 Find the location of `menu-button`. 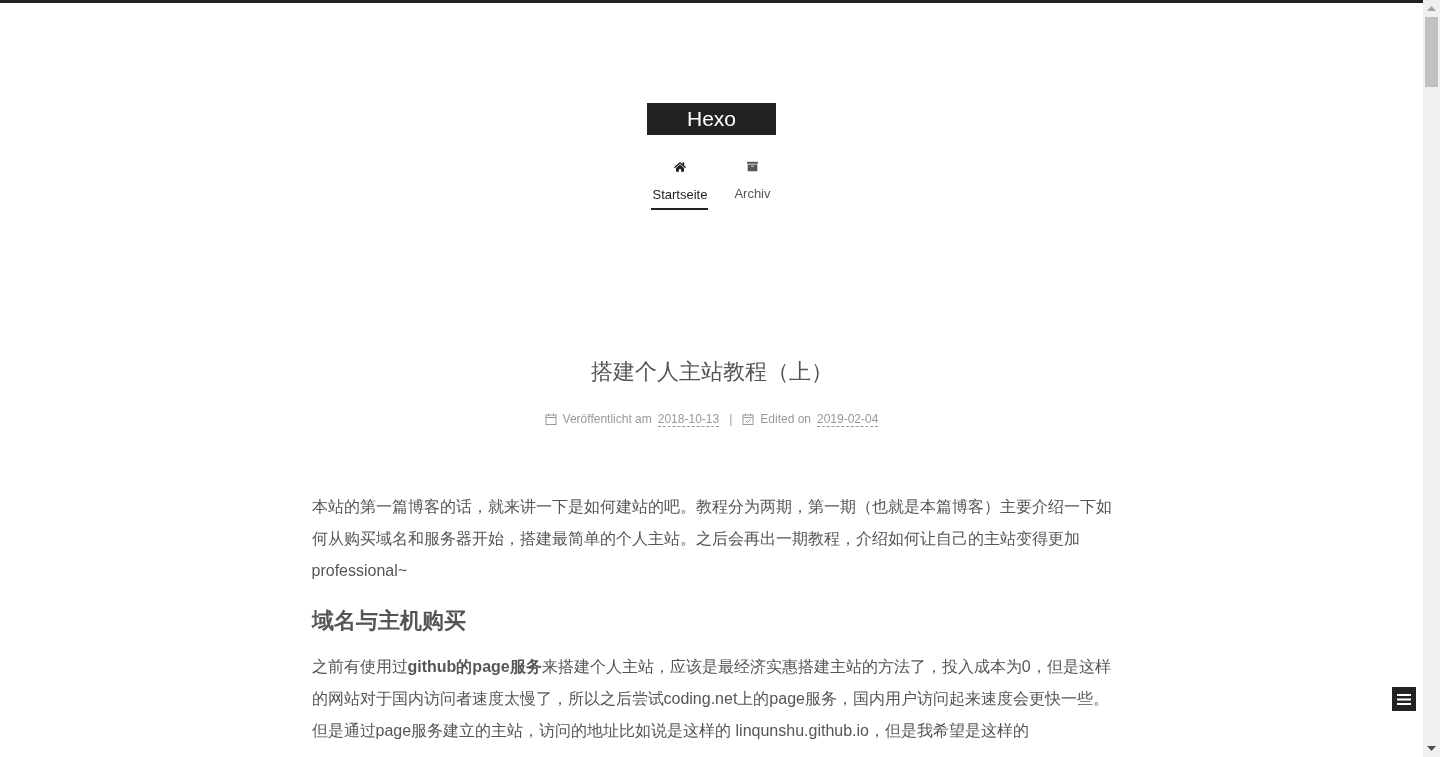

menu-button is located at coordinates (1404, 699).